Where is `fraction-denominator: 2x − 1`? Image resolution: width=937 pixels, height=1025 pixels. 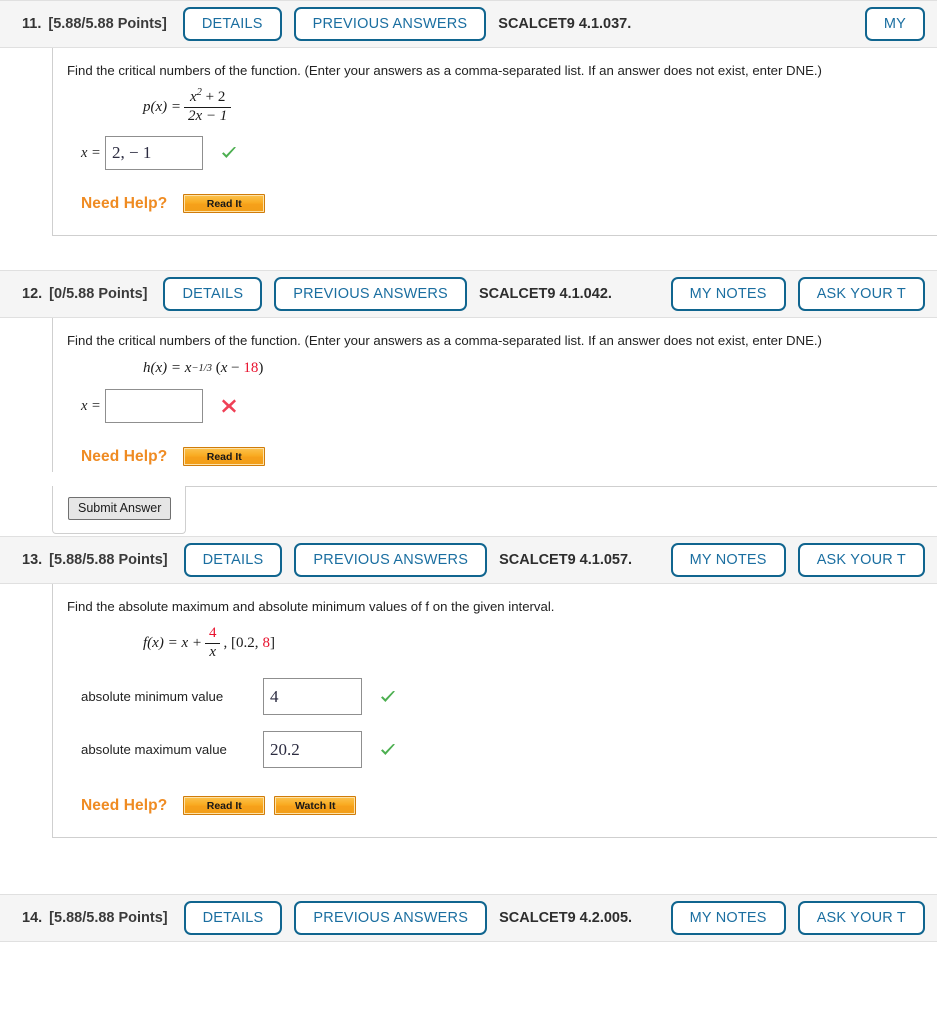 fraction-denominator: 2x − 1 is located at coordinates (208, 115).